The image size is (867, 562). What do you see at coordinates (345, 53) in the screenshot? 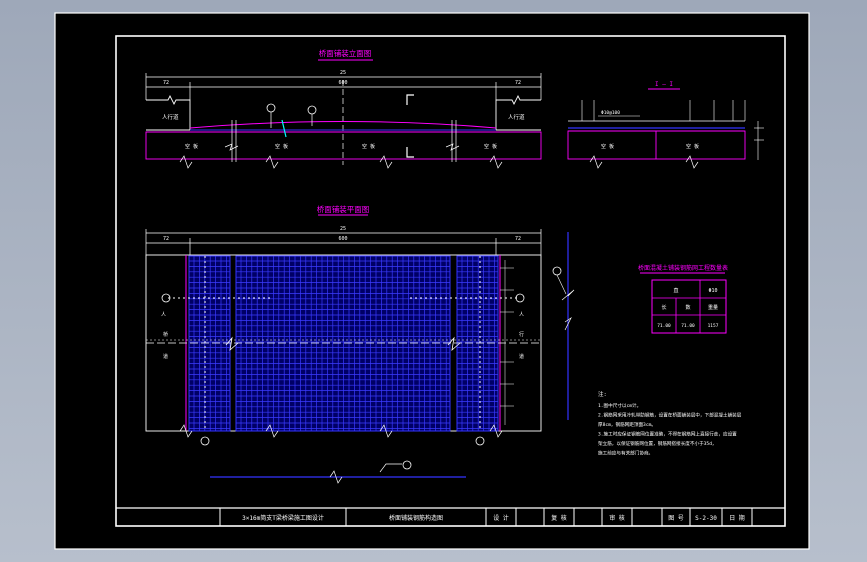
I see `section-a-title: 桥面铺装立面图` at bounding box center [345, 53].